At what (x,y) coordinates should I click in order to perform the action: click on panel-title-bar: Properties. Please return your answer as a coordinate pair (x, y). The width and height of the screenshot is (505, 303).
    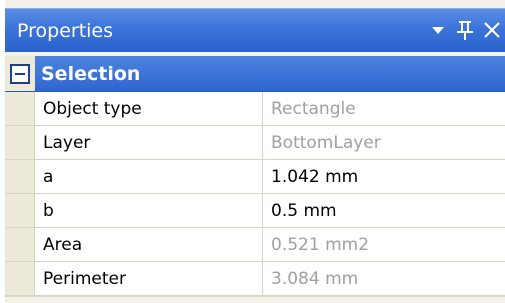
    Looking at the image, I should click on (255, 30).